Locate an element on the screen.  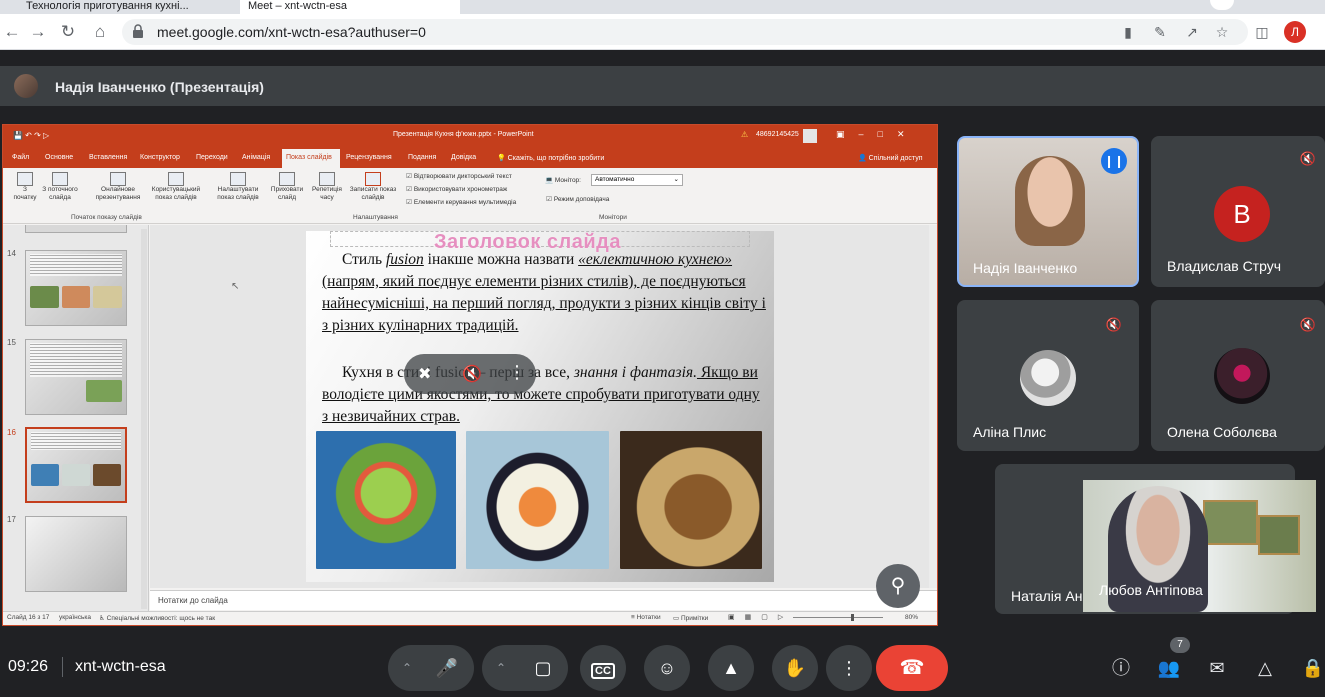
status-language: українська is located at coordinates (75, 617).